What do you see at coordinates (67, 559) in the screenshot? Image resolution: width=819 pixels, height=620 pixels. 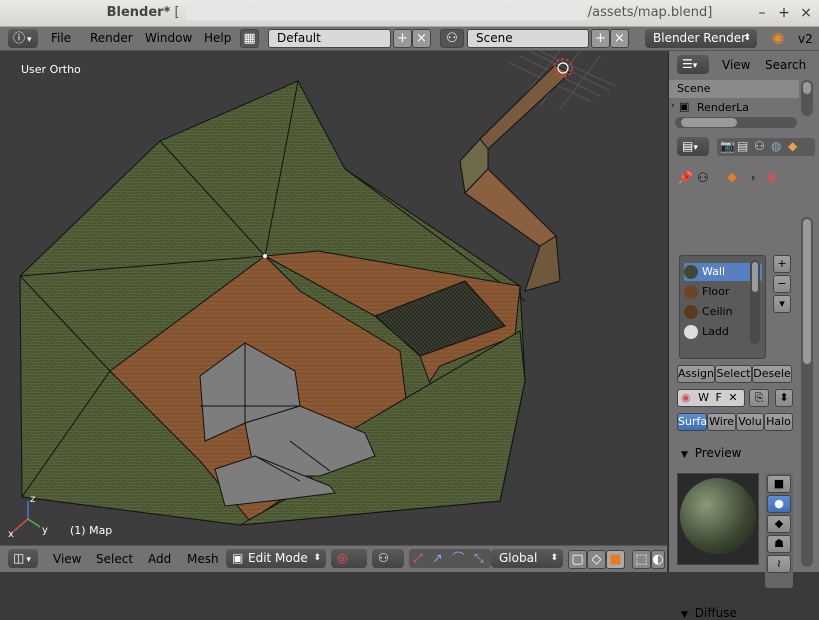 I see `menu-view: View` at bounding box center [67, 559].